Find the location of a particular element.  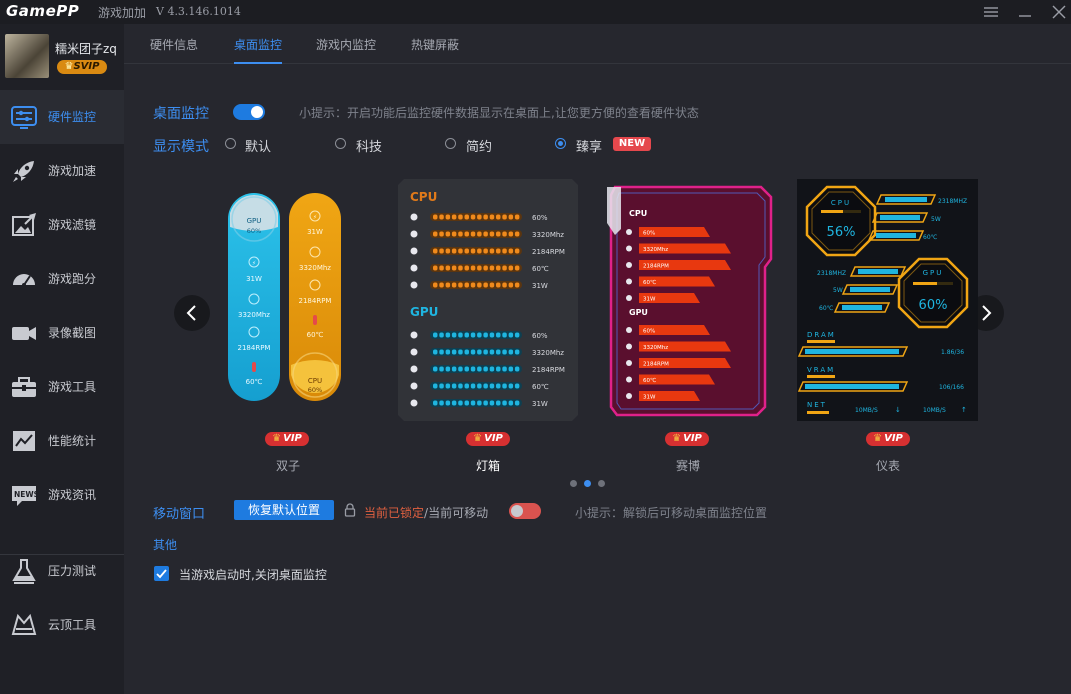

sidebar-item-hardware-monitor: 硬件监控 is located at coordinates (62, 117).